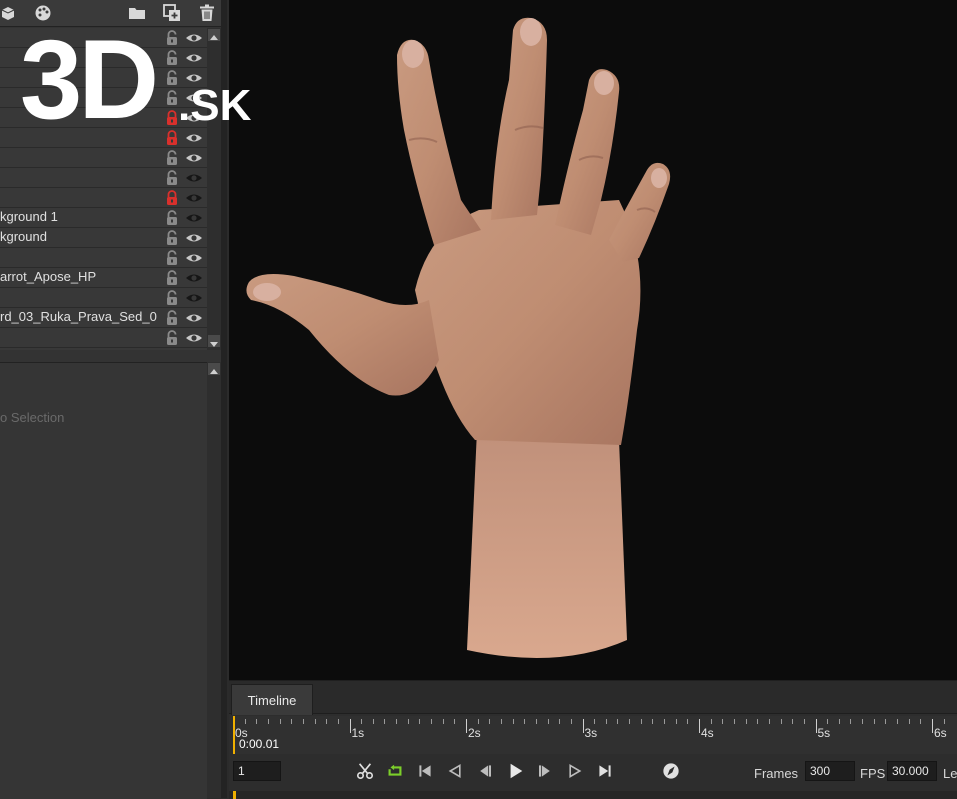  Describe the element at coordinates (259, 744) in the screenshot. I see `current-time: 0:00.01` at that location.